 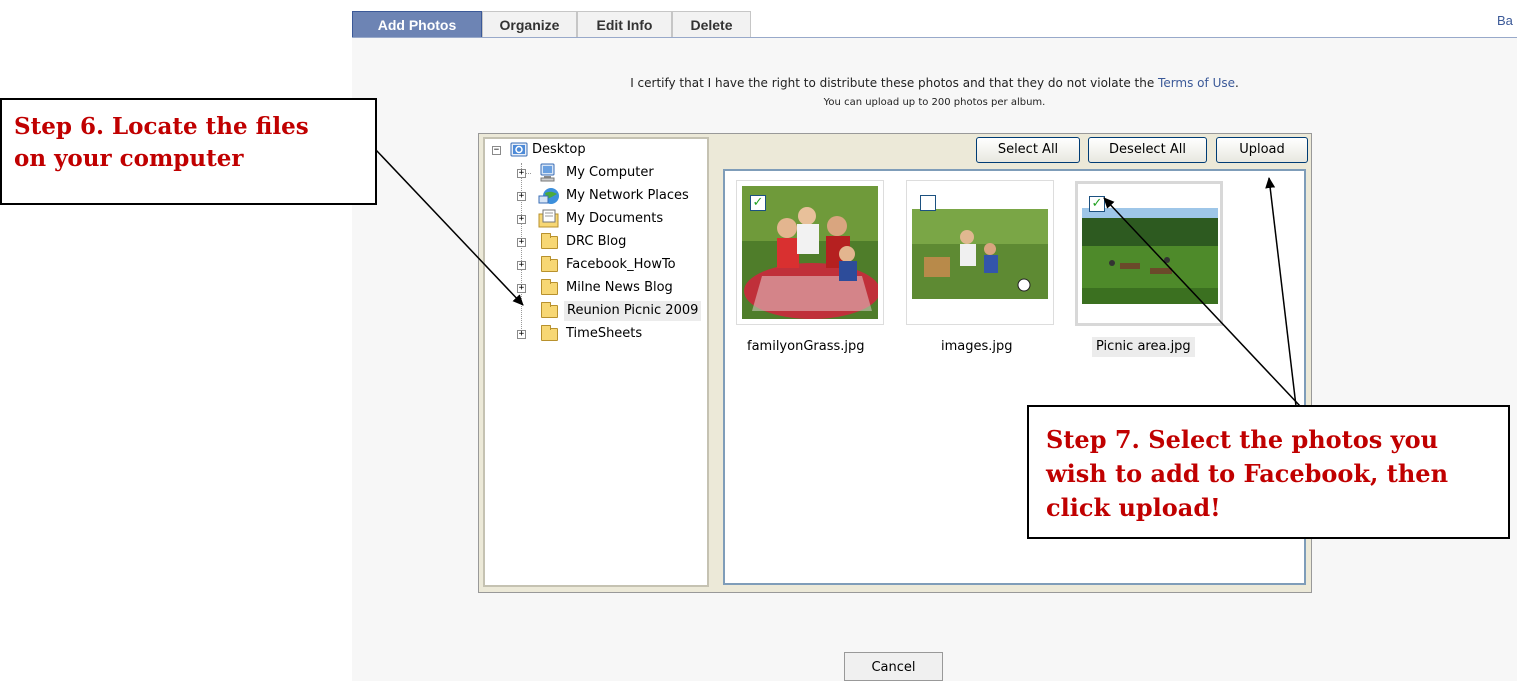 I want to click on cancel-button: Cancel, so click(x=893, y=666).